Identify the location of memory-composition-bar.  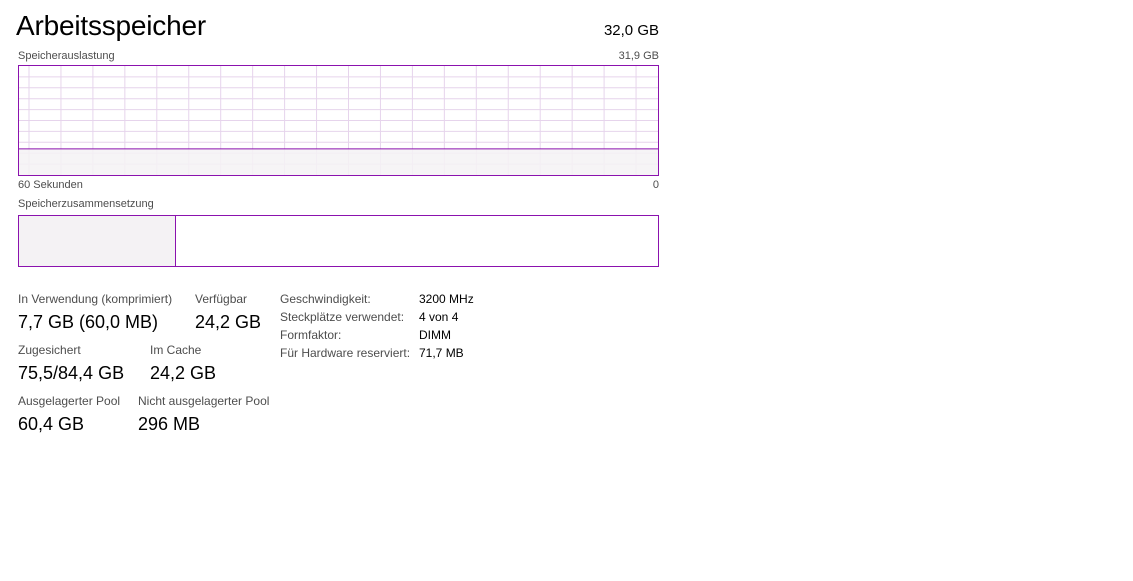
(338, 241).